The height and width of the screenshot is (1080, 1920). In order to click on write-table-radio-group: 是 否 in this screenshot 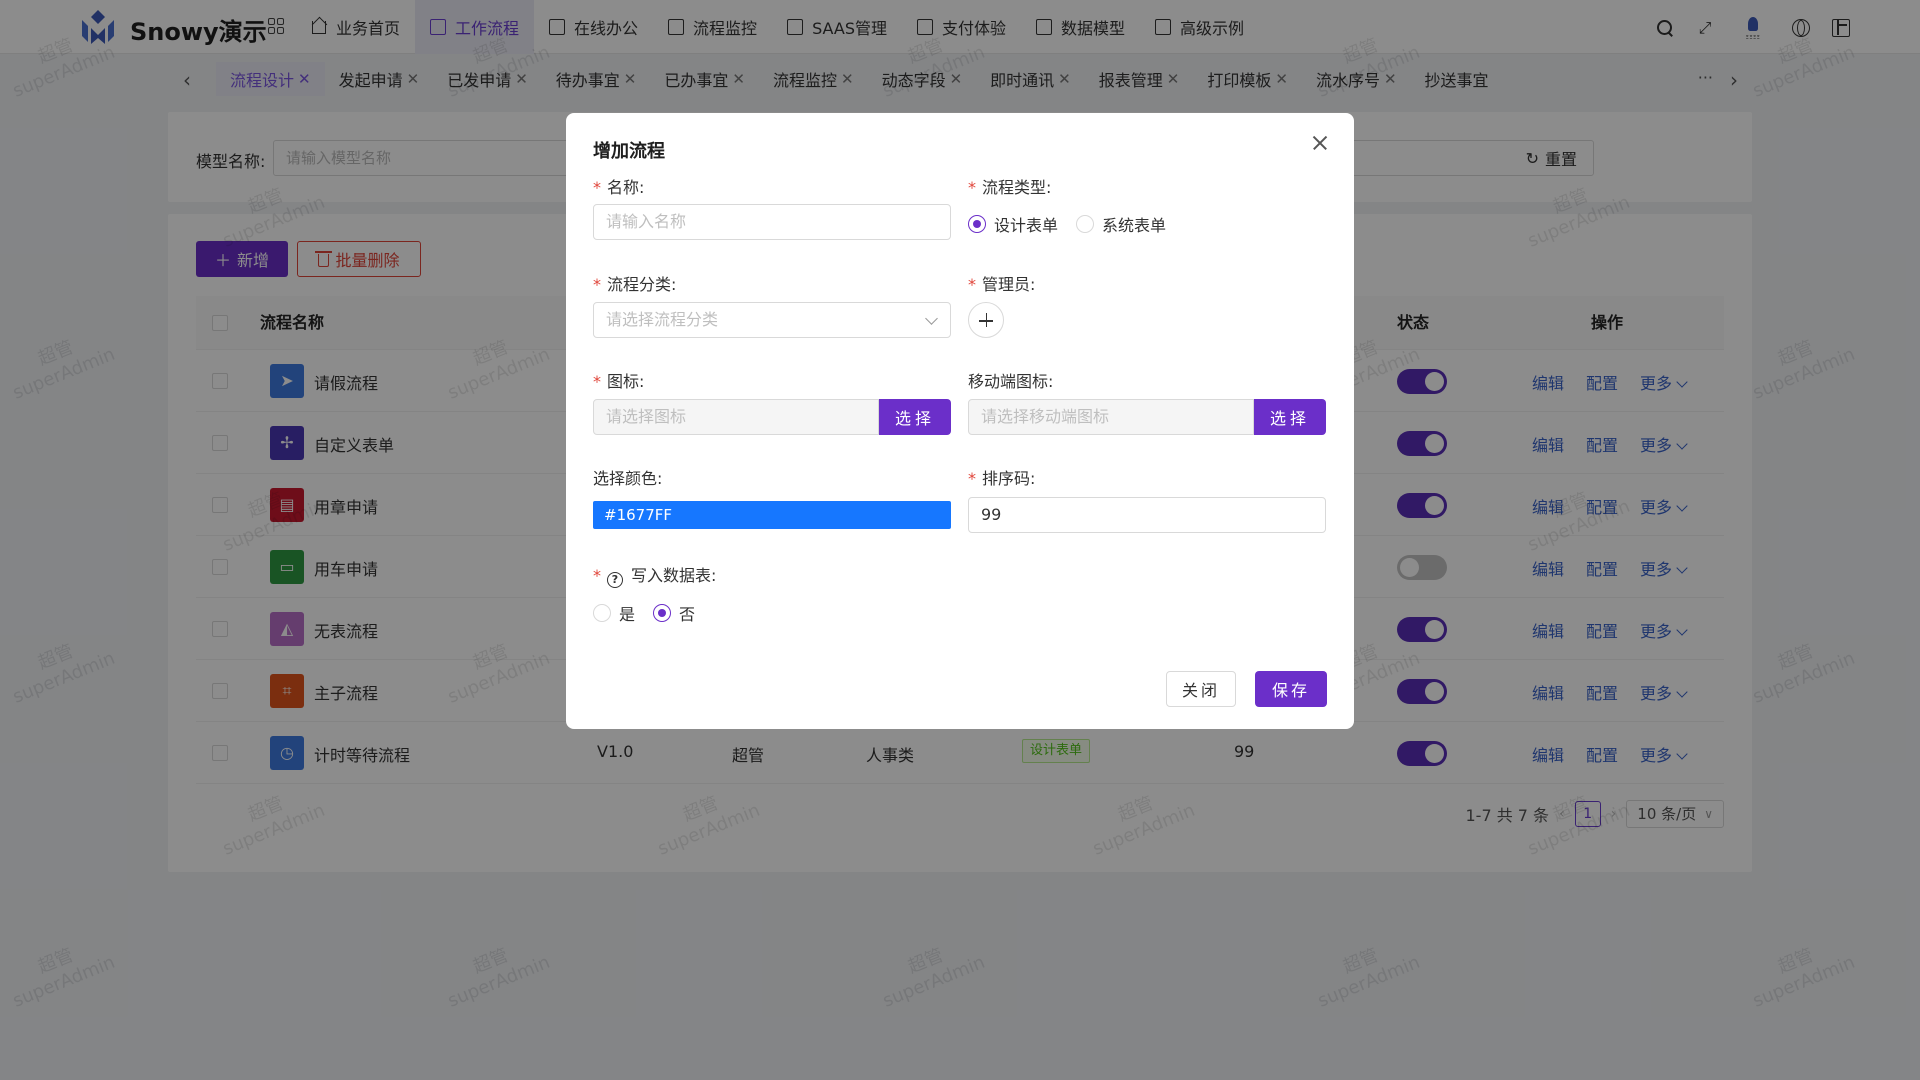, I will do `click(644, 613)`.